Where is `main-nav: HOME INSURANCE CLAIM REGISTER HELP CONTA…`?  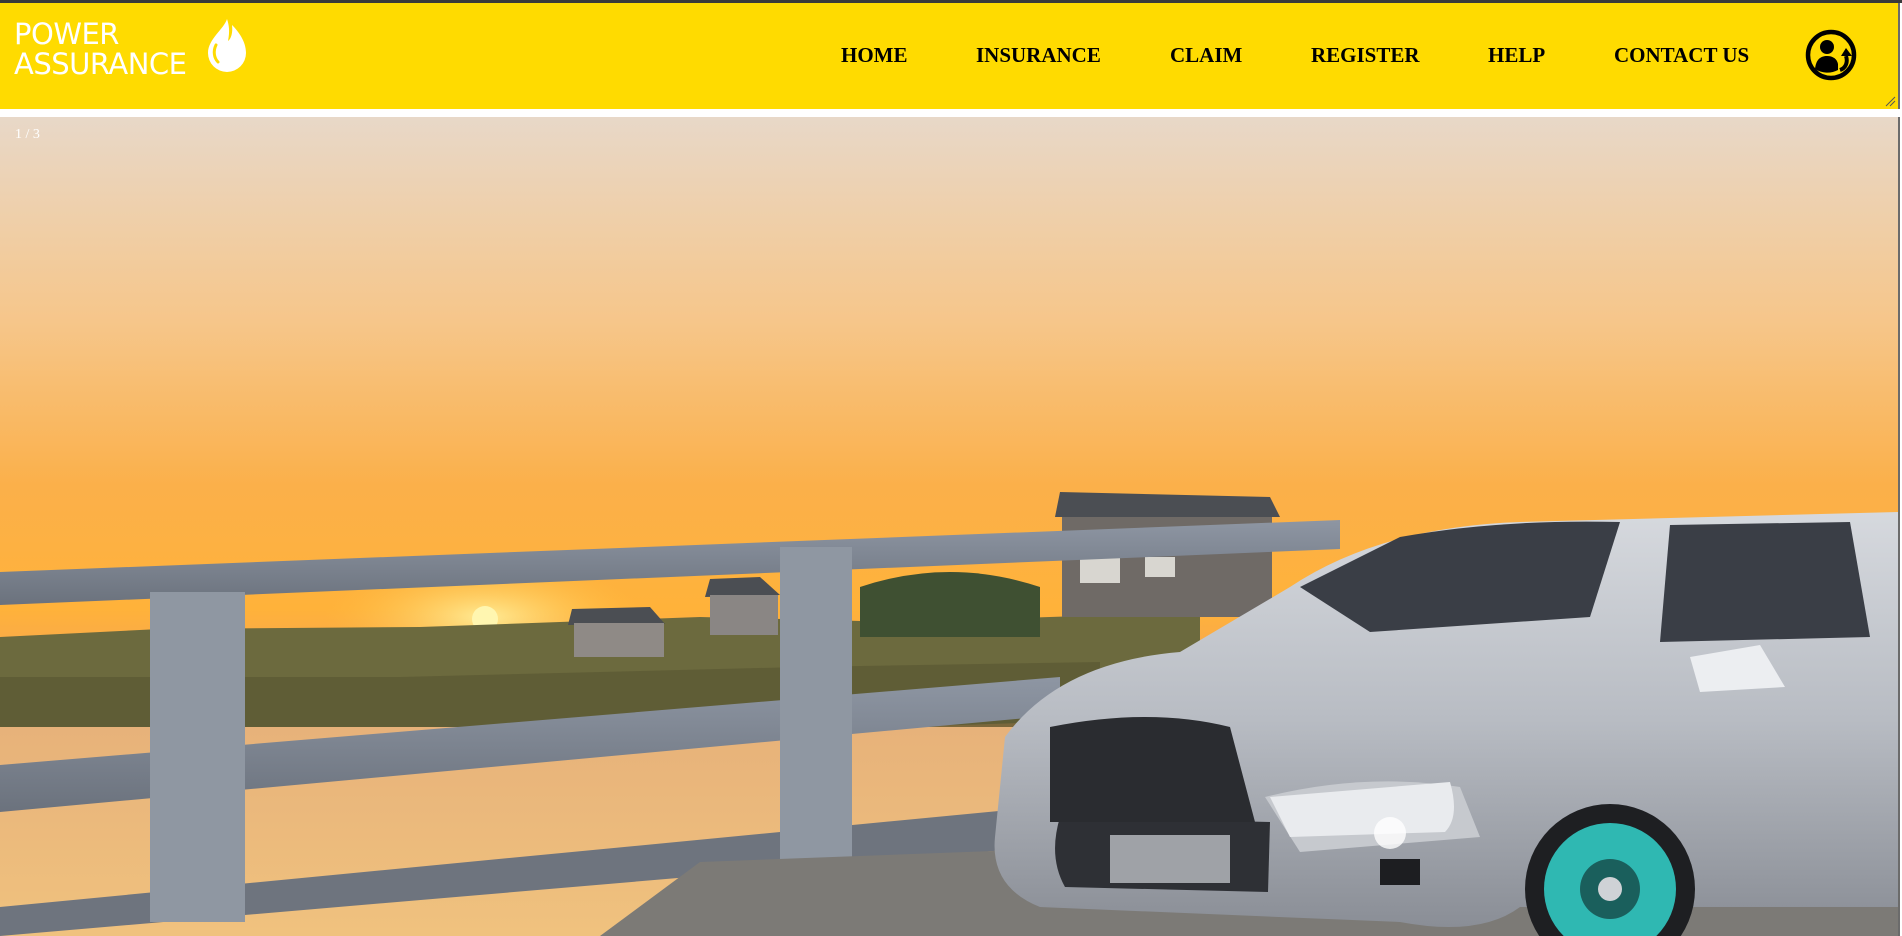 main-nav: HOME INSURANCE CLAIM REGISTER HELP CONTA… is located at coordinates (949, 56).